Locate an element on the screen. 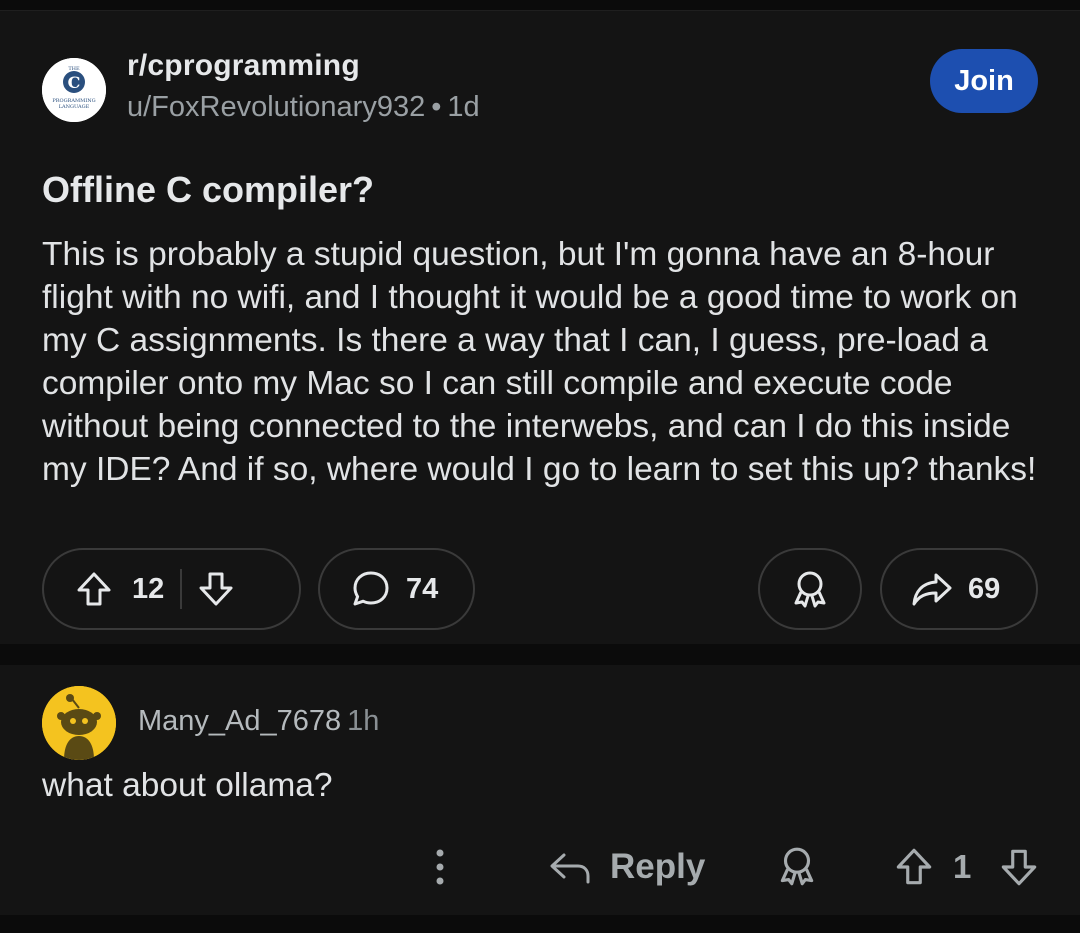 Image resolution: width=1080 pixels, height=933 pixels. comment-score: 1 is located at coordinates (962, 866).